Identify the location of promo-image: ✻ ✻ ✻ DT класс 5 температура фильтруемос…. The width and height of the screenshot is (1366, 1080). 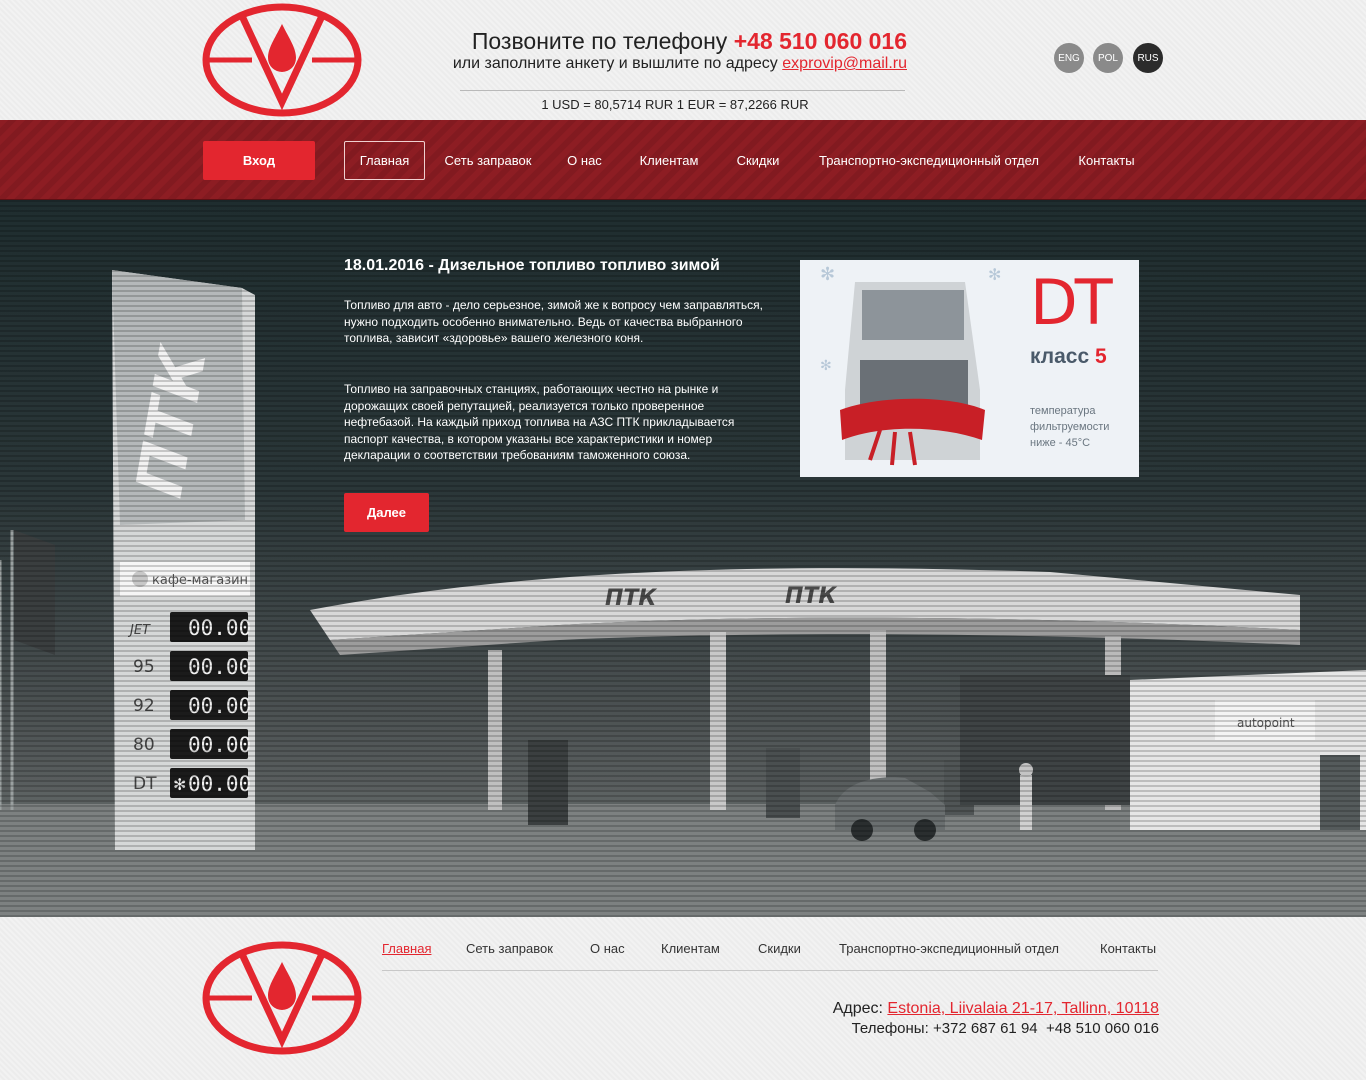
(969, 368).